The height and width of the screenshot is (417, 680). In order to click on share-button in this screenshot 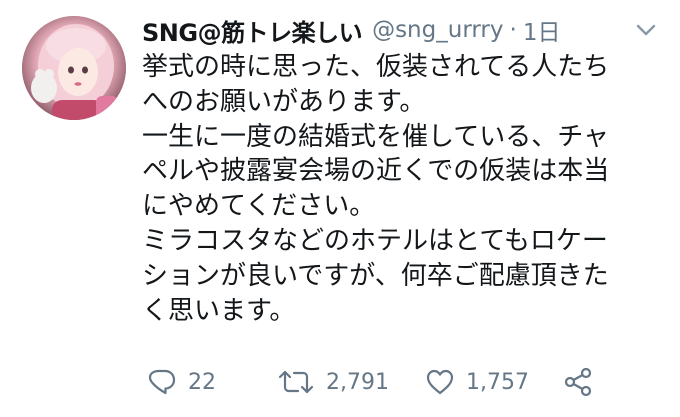, I will do `click(578, 382)`.